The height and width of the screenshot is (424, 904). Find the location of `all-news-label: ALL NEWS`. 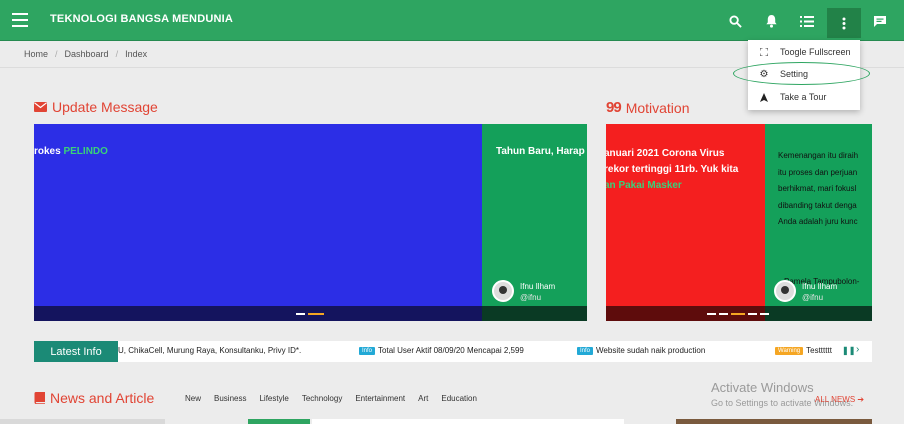

all-news-label: ALL NEWS is located at coordinates (835, 399).